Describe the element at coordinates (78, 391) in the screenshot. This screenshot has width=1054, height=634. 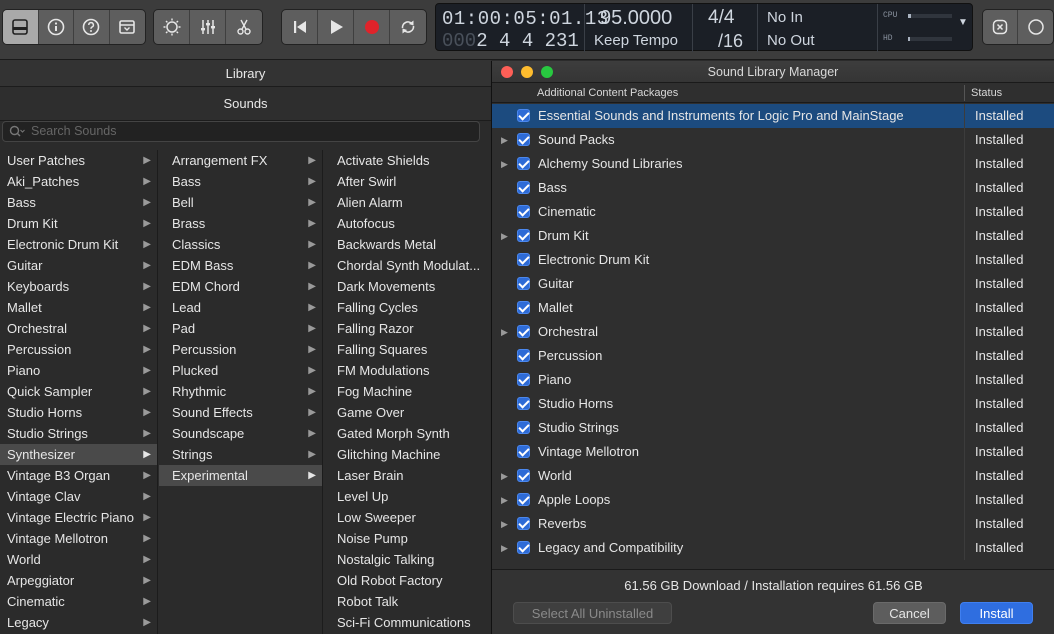
I see `library-item: Quick Sampler ▶` at that location.